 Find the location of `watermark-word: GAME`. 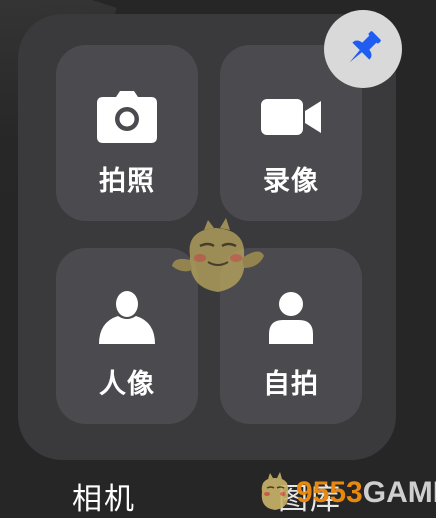

watermark-word: GAME is located at coordinates (399, 492).